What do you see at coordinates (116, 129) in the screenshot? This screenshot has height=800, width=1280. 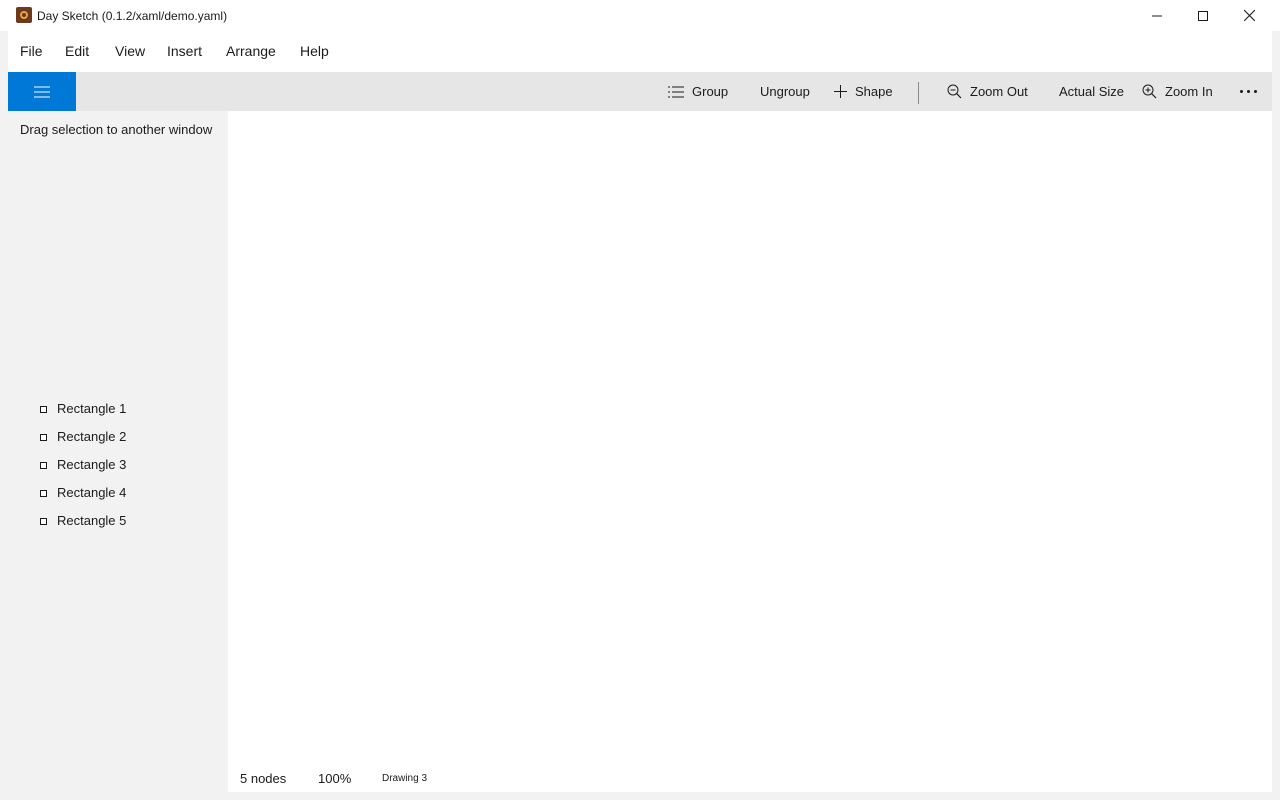 I see `drag-hint: Drag selection to another window` at bounding box center [116, 129].